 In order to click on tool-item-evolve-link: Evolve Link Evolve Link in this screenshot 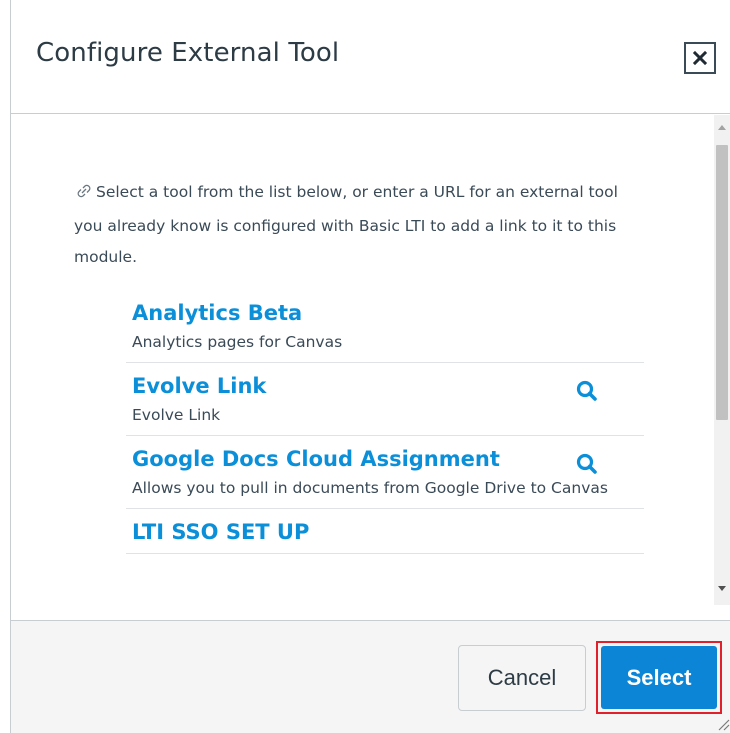, I will do `click(385, 399)`.